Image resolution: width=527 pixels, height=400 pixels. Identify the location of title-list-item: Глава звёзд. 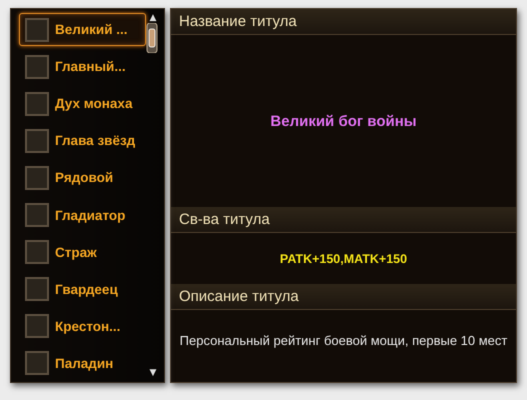
(82, 141).